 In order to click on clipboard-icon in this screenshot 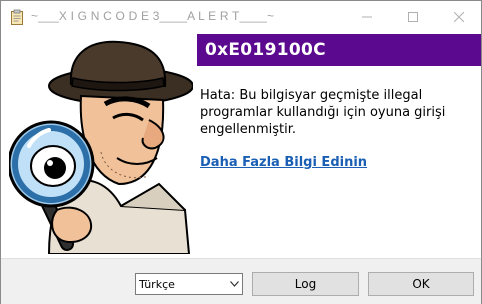, I will do `click(17, 17)`.